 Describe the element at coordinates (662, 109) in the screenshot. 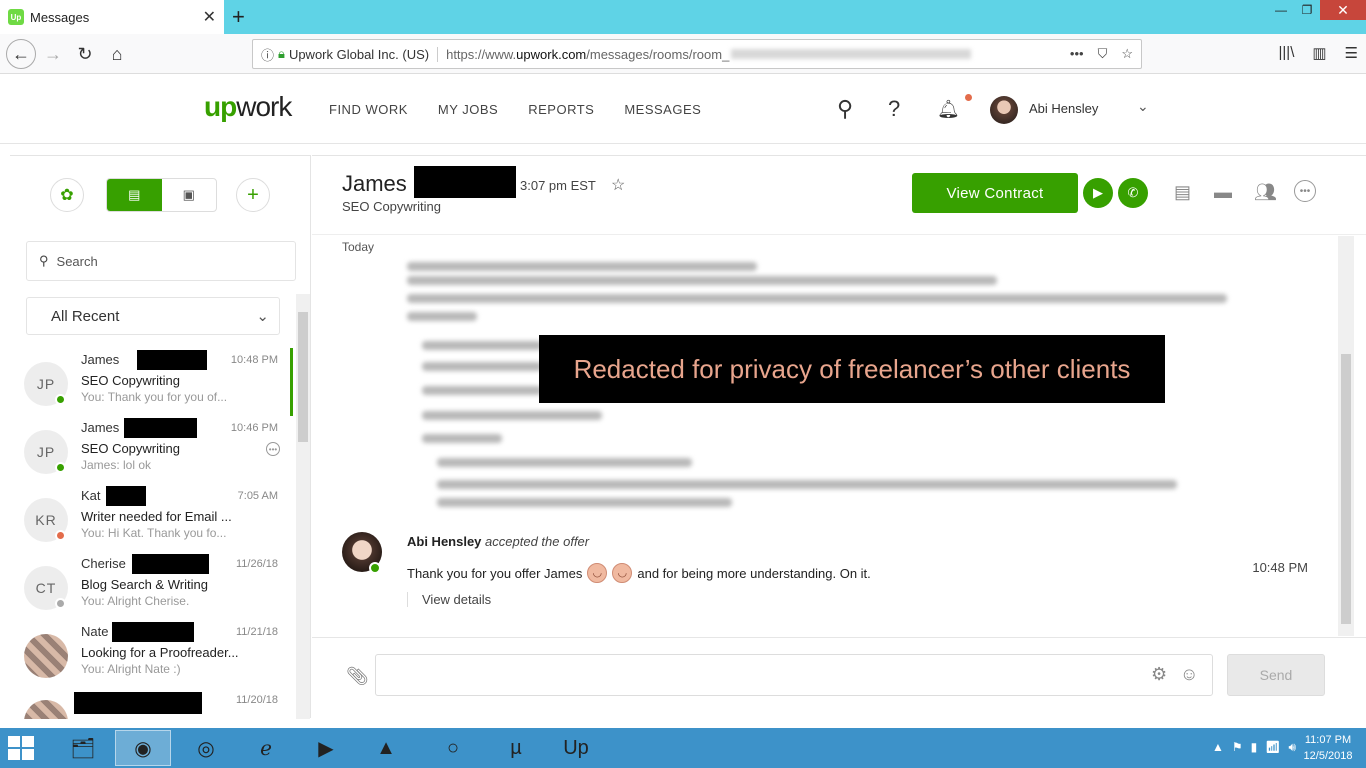

I see `nav-messages: MESSAGES` at that location.